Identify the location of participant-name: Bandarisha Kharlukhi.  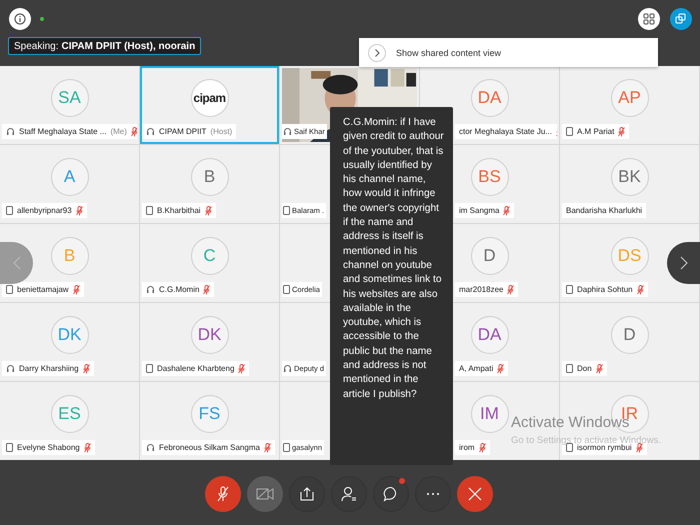
(604, 210).